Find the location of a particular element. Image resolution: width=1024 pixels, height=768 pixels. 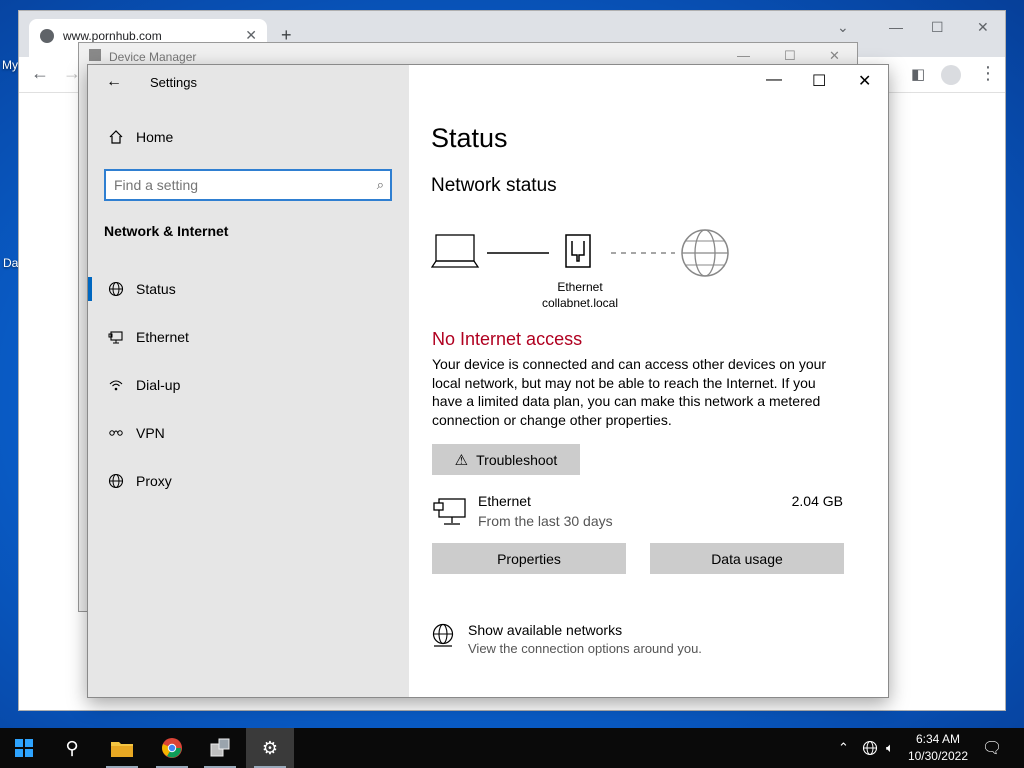

taskbar: ⚲ ⚙ ⌃ 🔈︎ 6:34 AM 10/30/2022 🗨︎ is located at coordinates (512, 748).